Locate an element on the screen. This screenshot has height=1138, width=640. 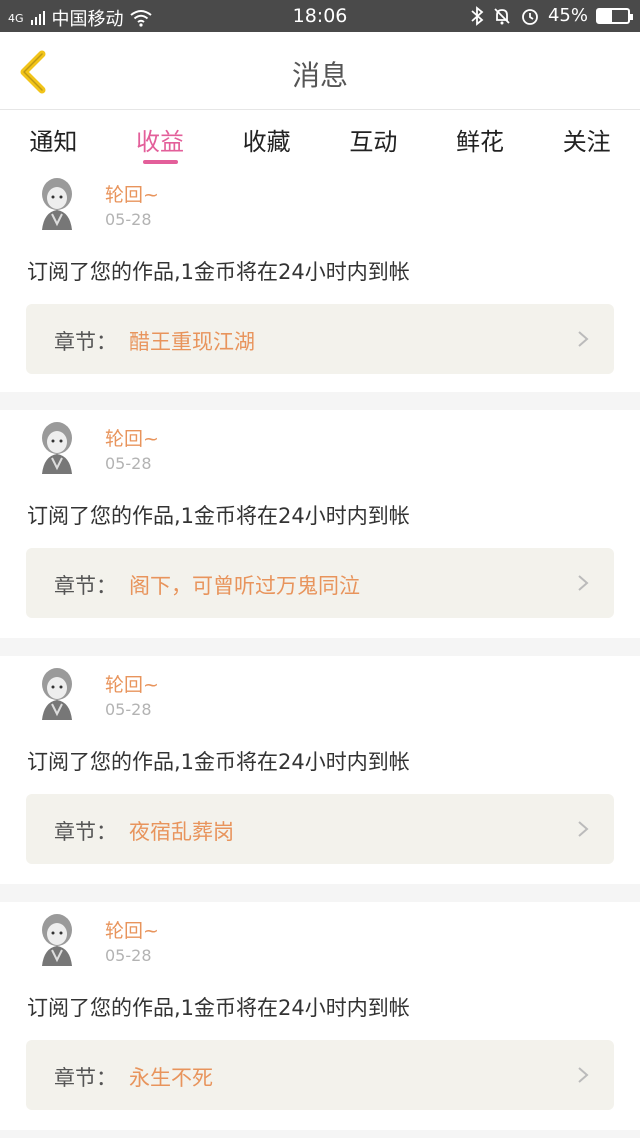
chapter-link: 章节： 阁下，可曾听过万鬼同泣 is located at coordinates (320, 583).